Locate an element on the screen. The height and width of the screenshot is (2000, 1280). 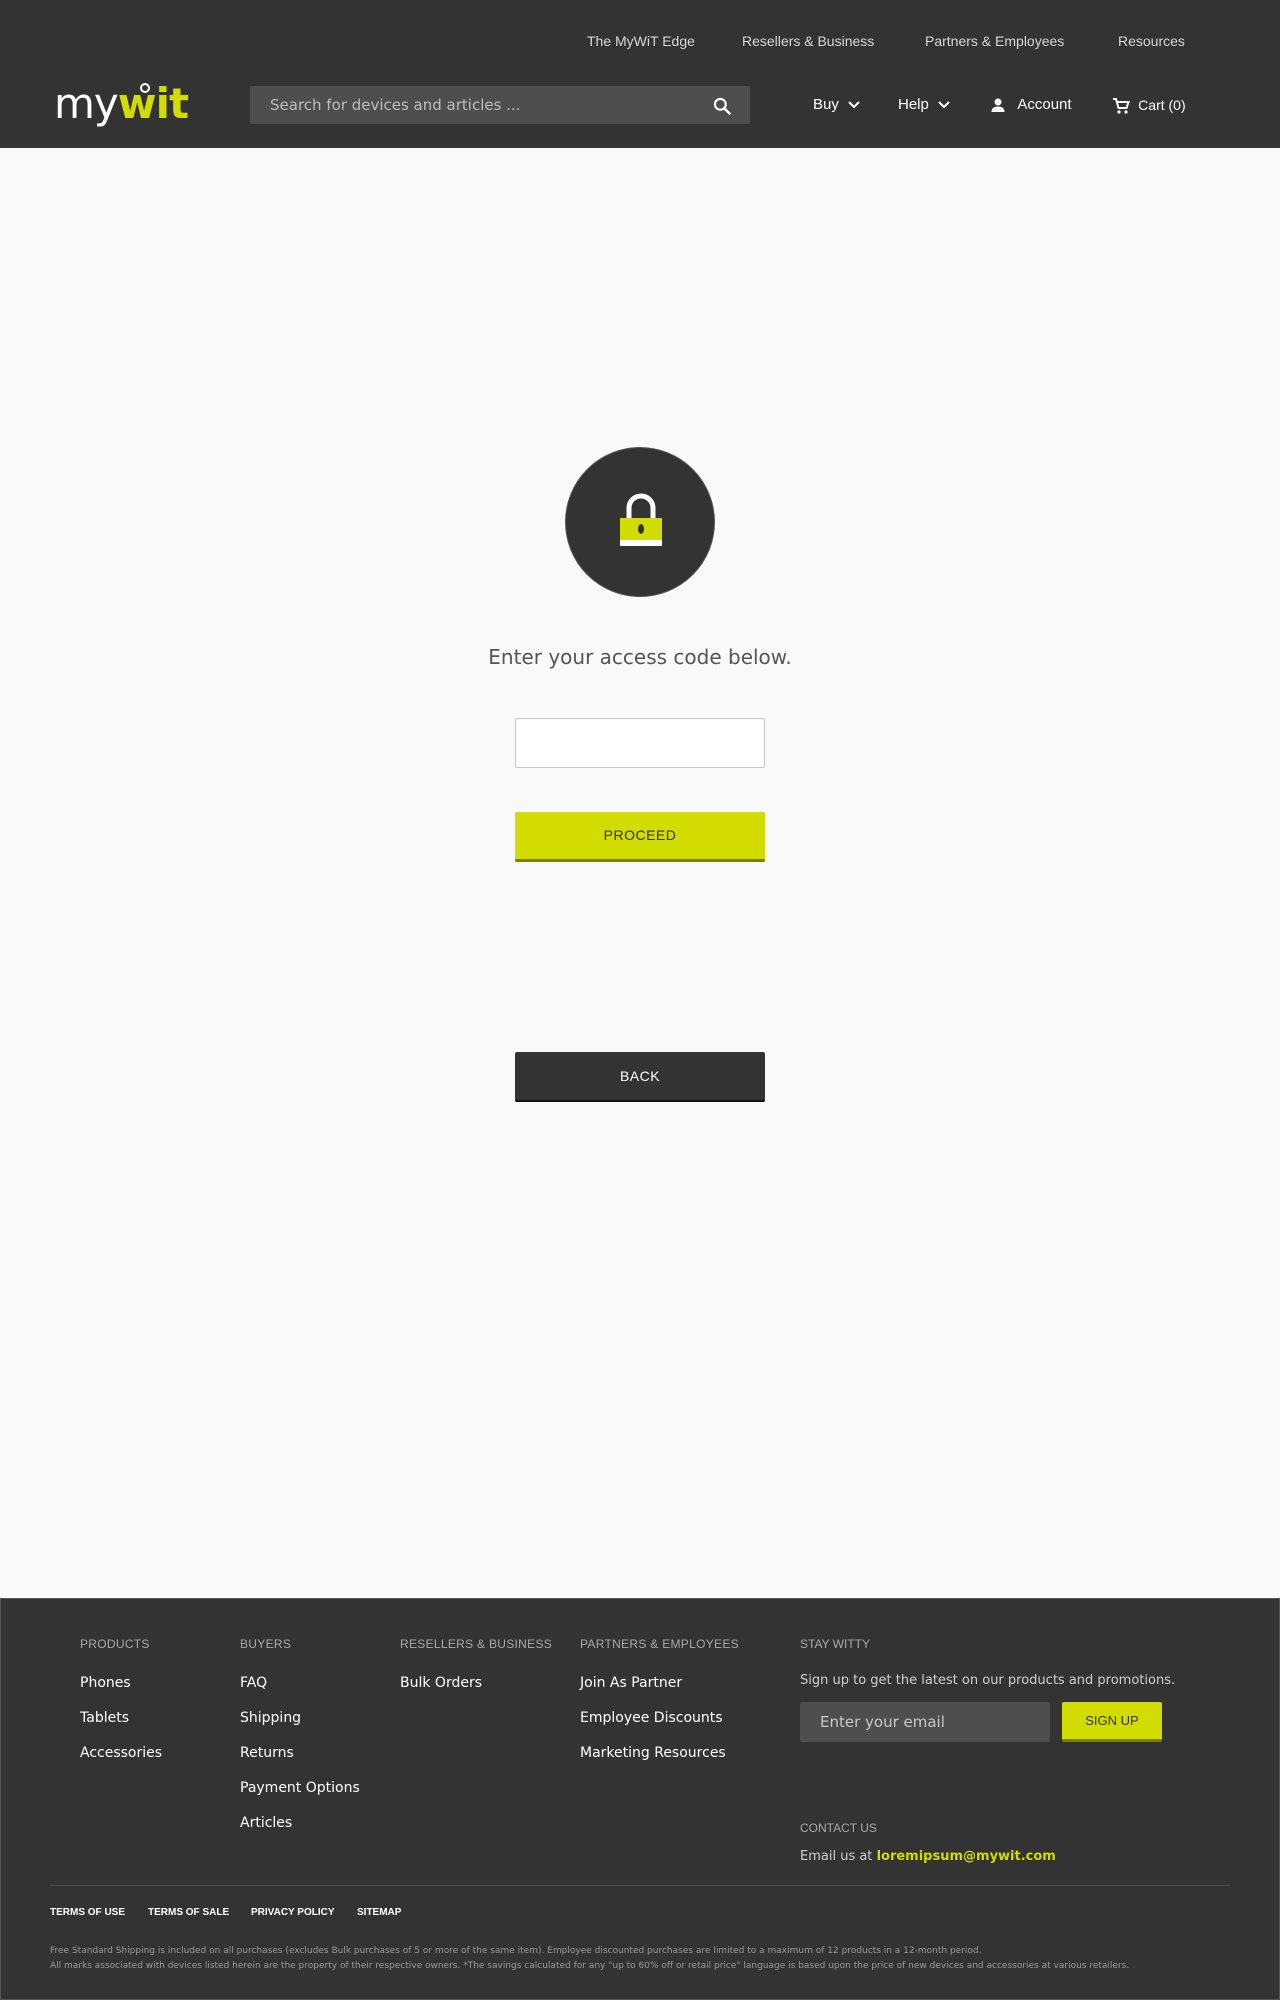
nav-account: Account is located at coordinates (1031, 105).